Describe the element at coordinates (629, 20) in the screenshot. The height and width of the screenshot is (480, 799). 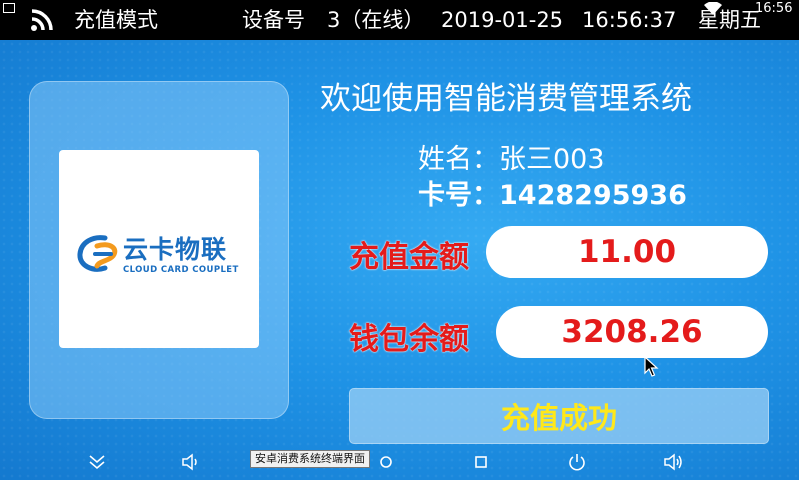
I see `time-text: 16:56:37` at that location.